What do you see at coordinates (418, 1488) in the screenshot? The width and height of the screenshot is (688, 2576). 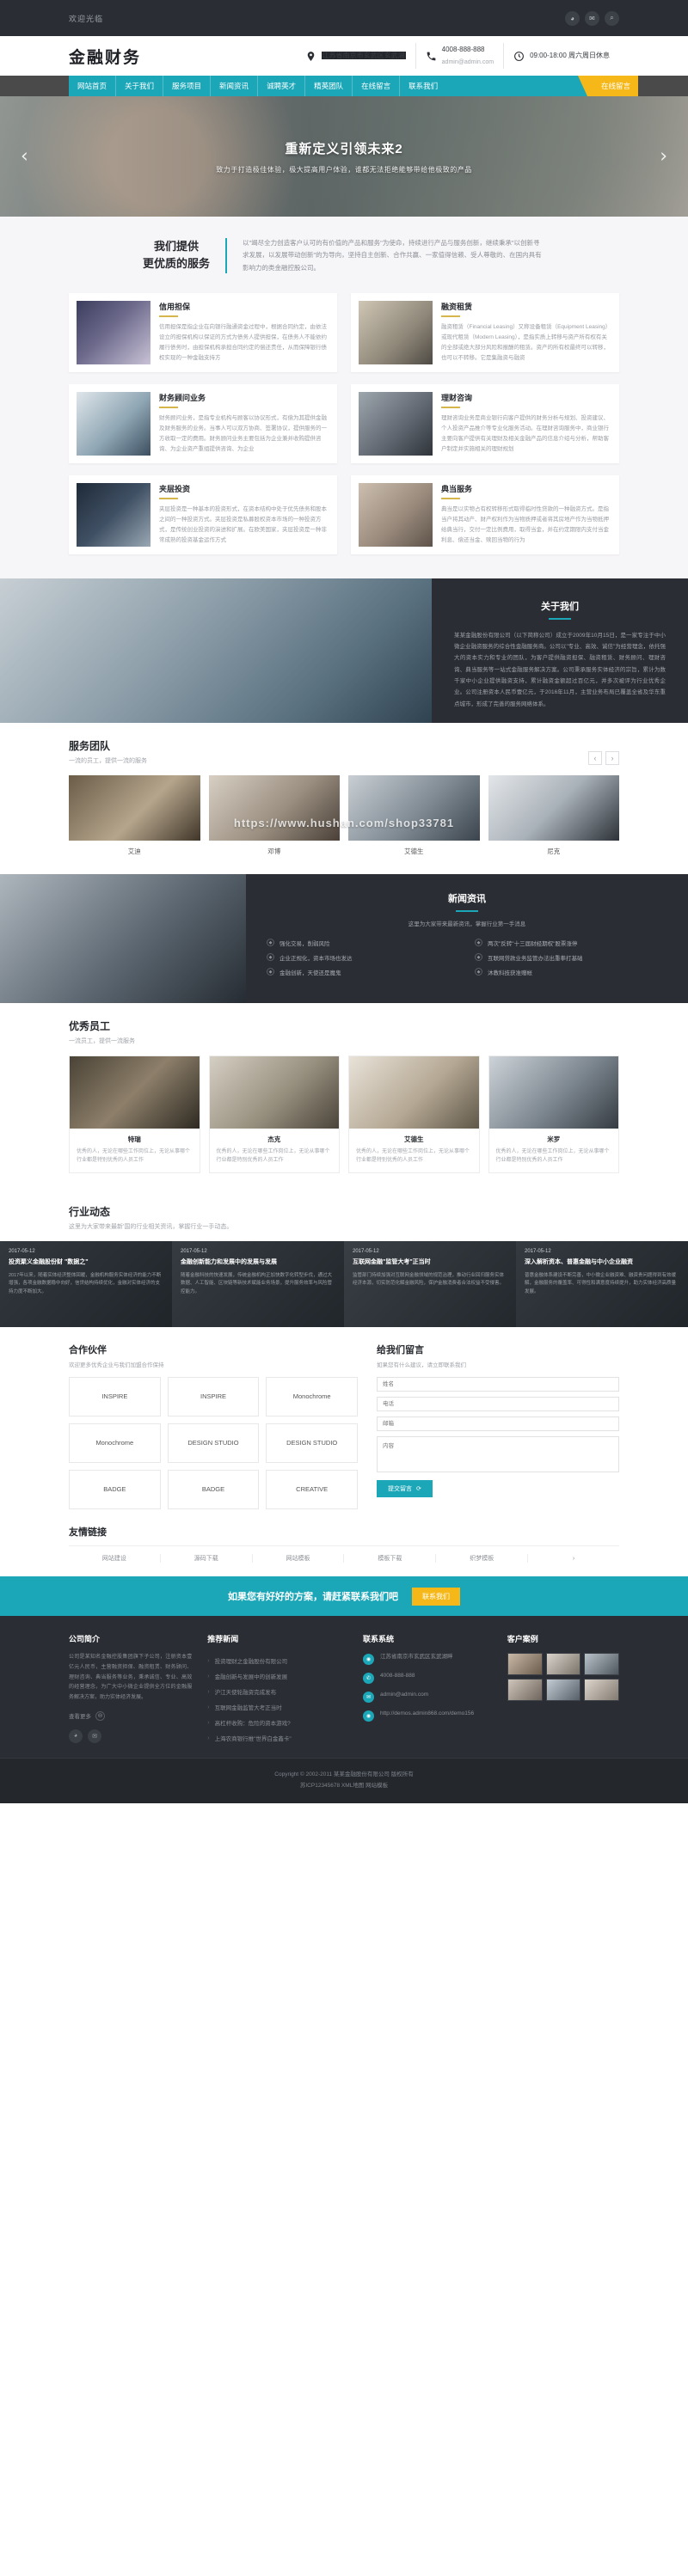 I see `reset-icon: ⟳` at bounding box center [418, 1488].